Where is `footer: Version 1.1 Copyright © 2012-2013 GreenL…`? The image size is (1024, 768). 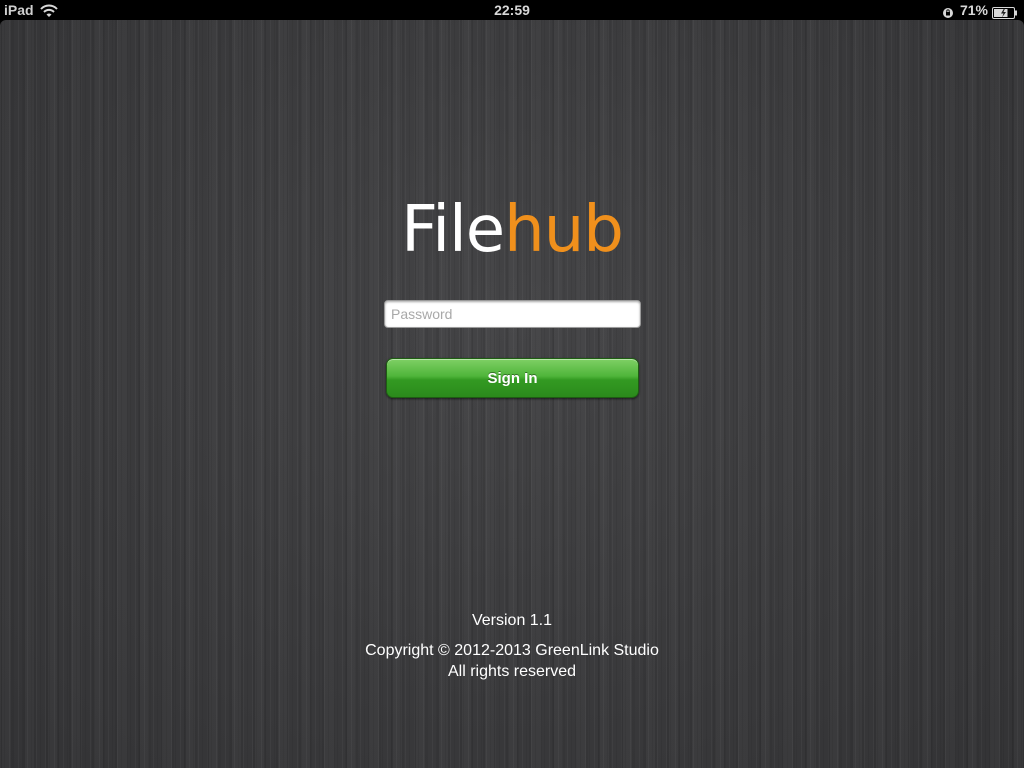
footer: Version 1.1 Copyright © 2012-2013 GreenL… is located at coordinates (512, 645).